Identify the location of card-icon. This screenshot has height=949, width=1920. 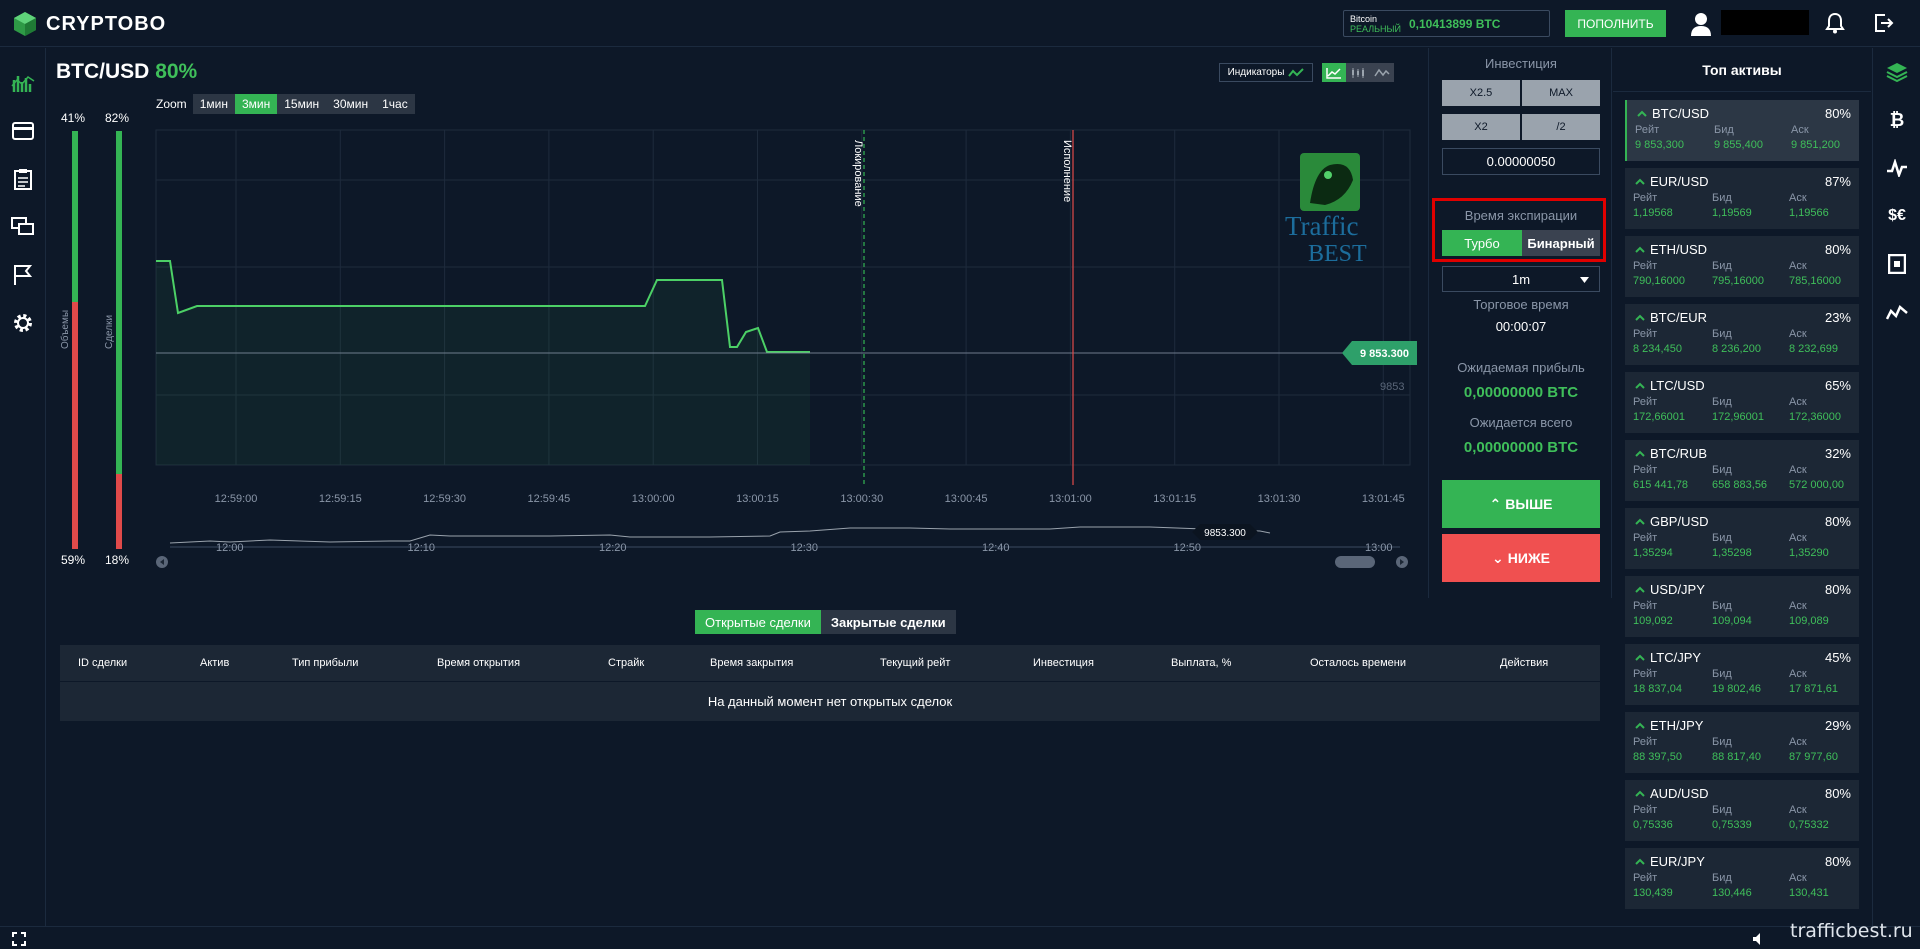
(23, 131).